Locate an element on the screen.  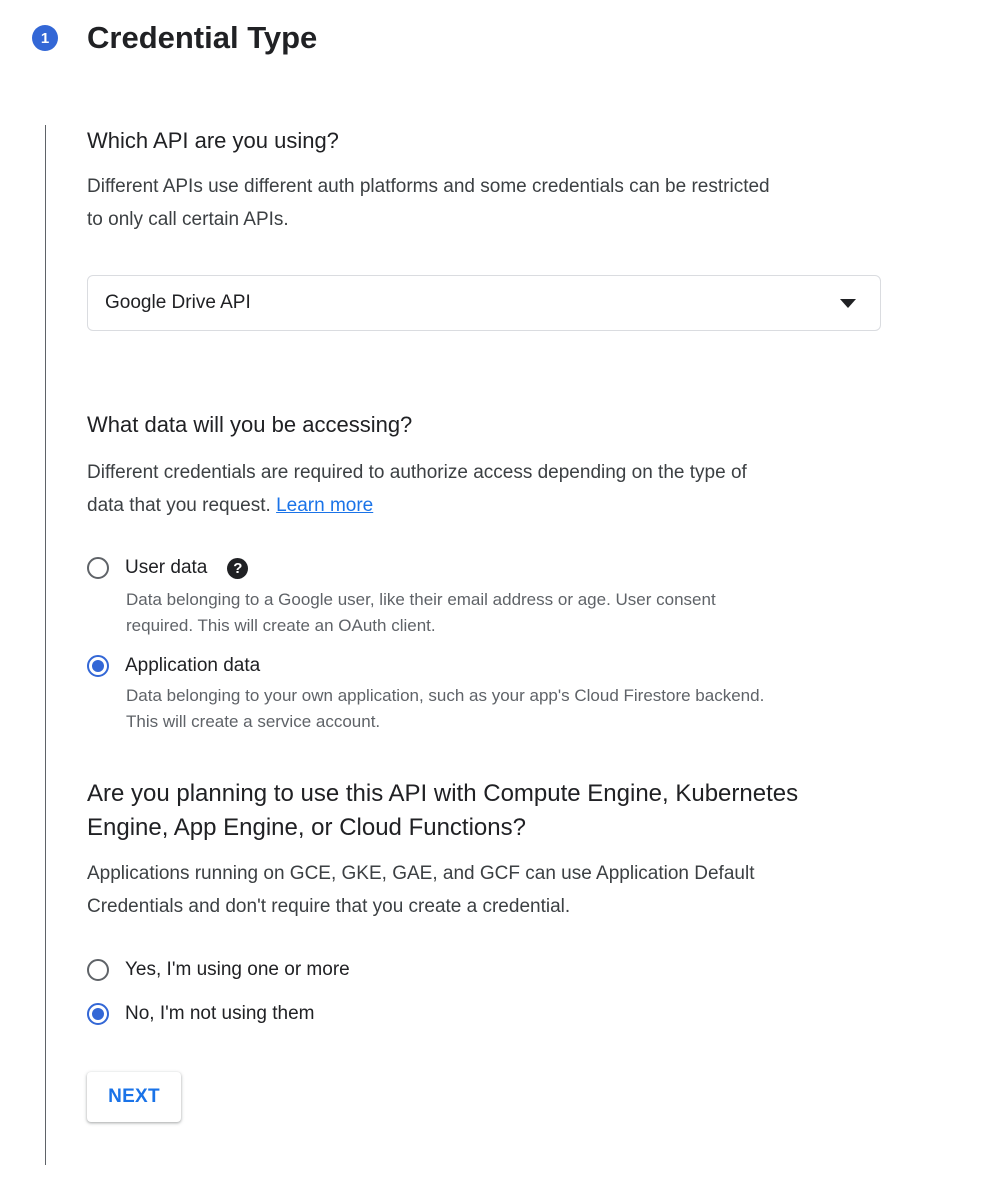
radio-option-application-data: Application data is located at coordinates (173, 666).